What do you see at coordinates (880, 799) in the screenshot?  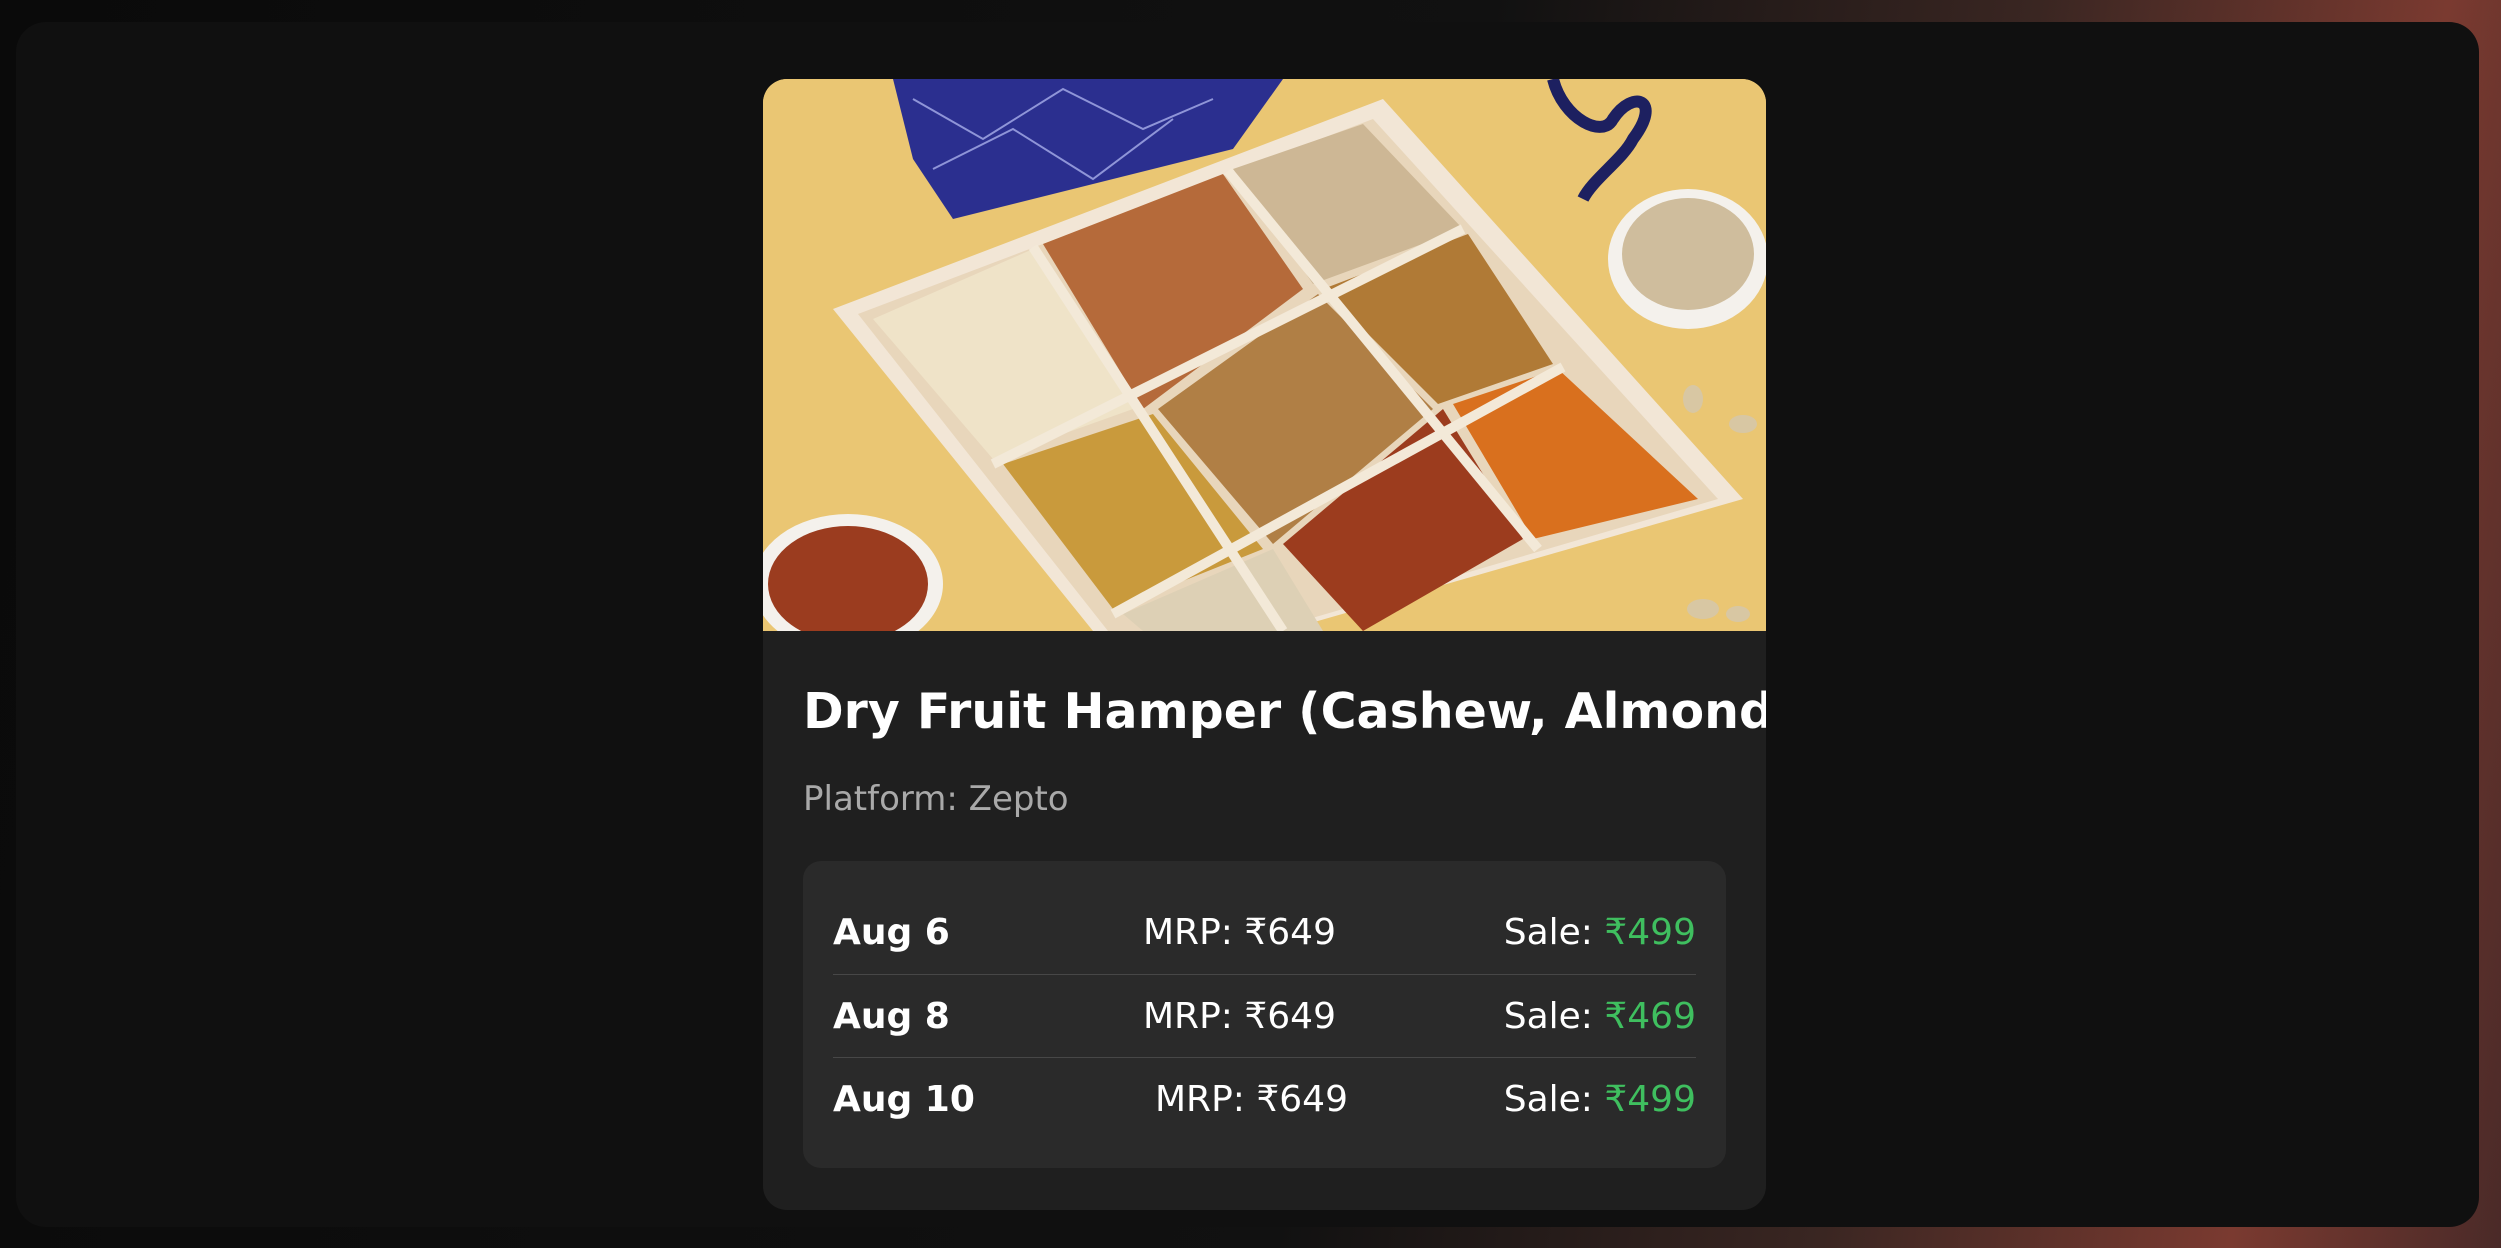 I see `platform-label: Platform:` at bounding box center [880, 799].